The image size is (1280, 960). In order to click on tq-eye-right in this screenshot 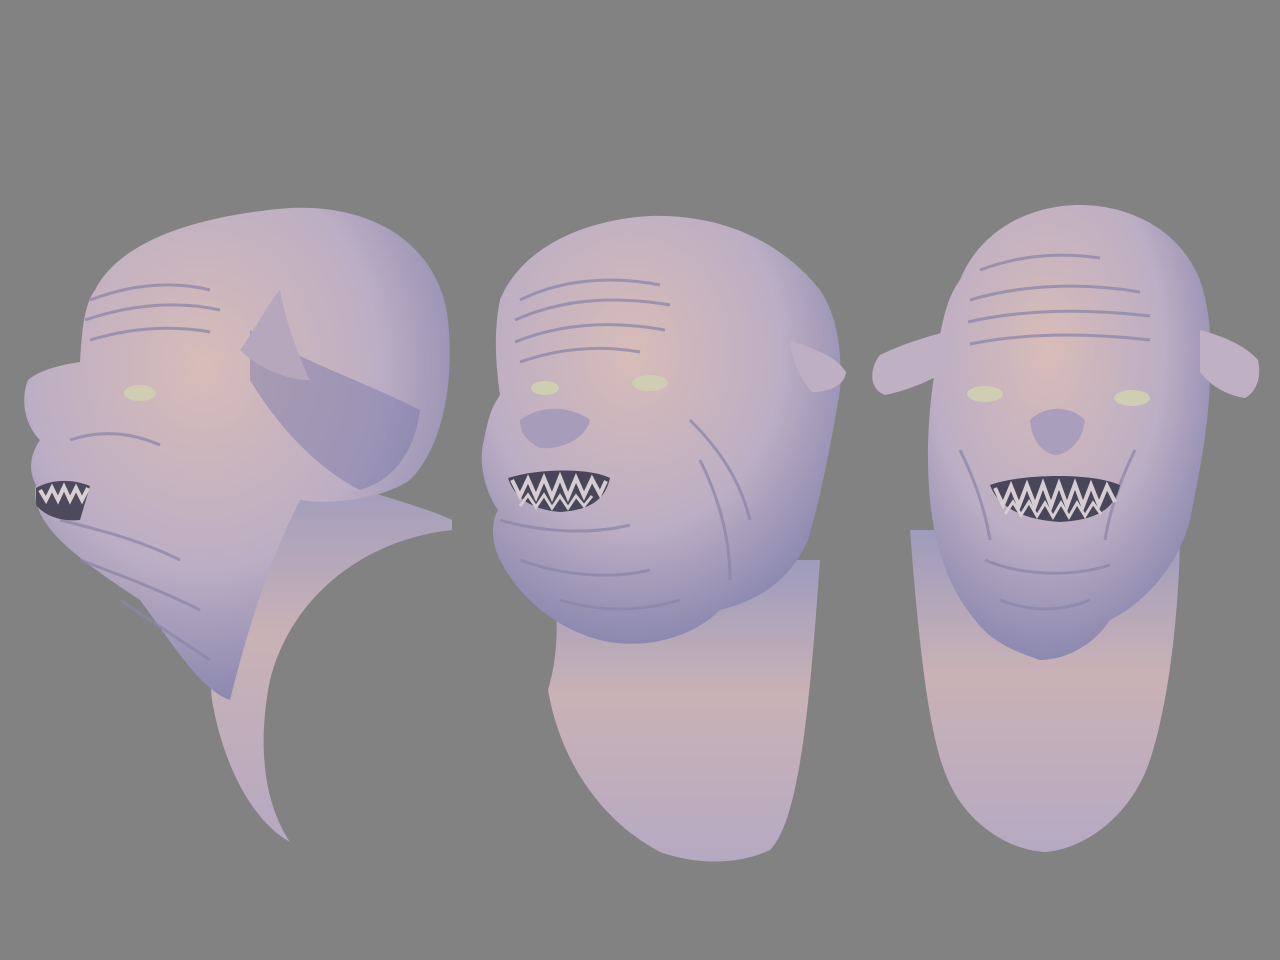, I will do `click(650, 383)`.